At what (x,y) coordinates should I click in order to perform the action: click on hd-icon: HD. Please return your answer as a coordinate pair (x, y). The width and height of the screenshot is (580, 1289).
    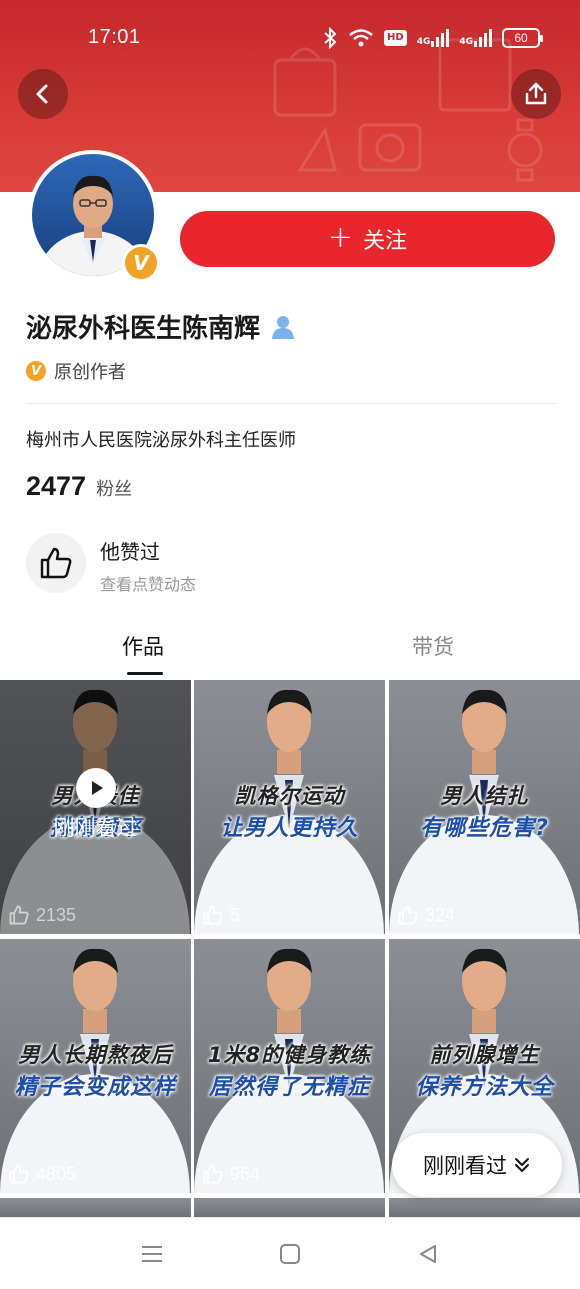
    Looking at the image, I should click on (395, 38).